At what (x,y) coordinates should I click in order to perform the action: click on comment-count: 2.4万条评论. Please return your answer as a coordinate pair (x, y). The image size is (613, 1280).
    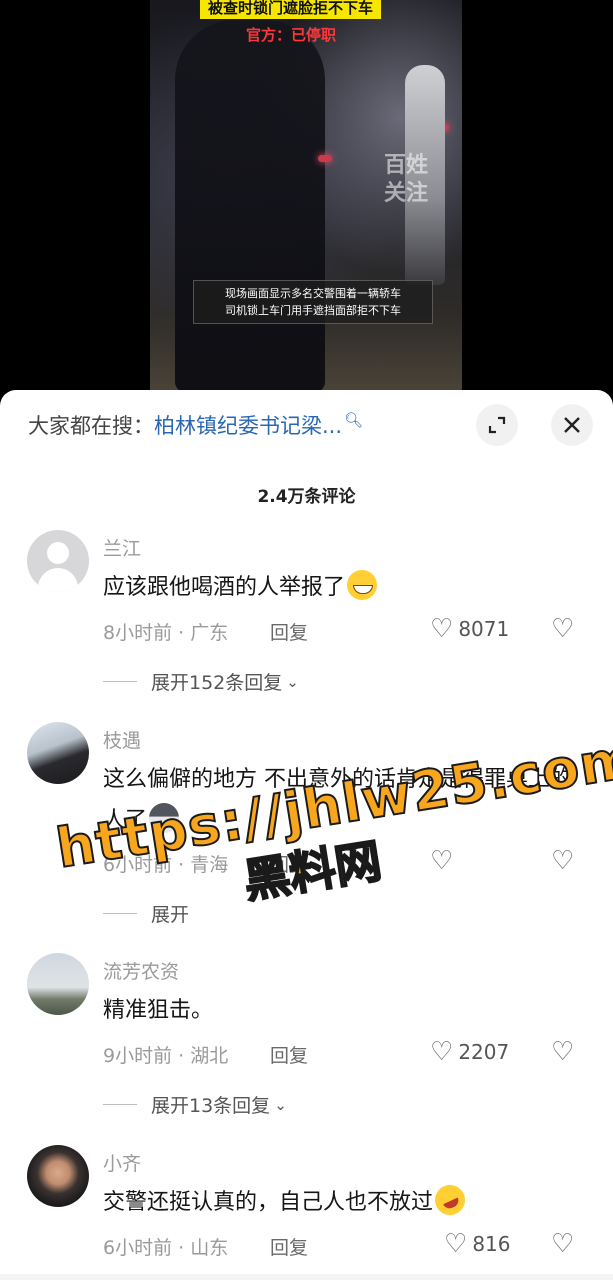
    Looking at the image, I should click on (306, 497).